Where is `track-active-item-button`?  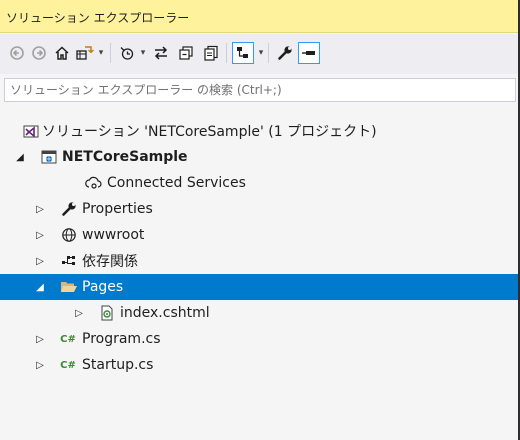 track-active-item-button is located at coordinates (243, 53).